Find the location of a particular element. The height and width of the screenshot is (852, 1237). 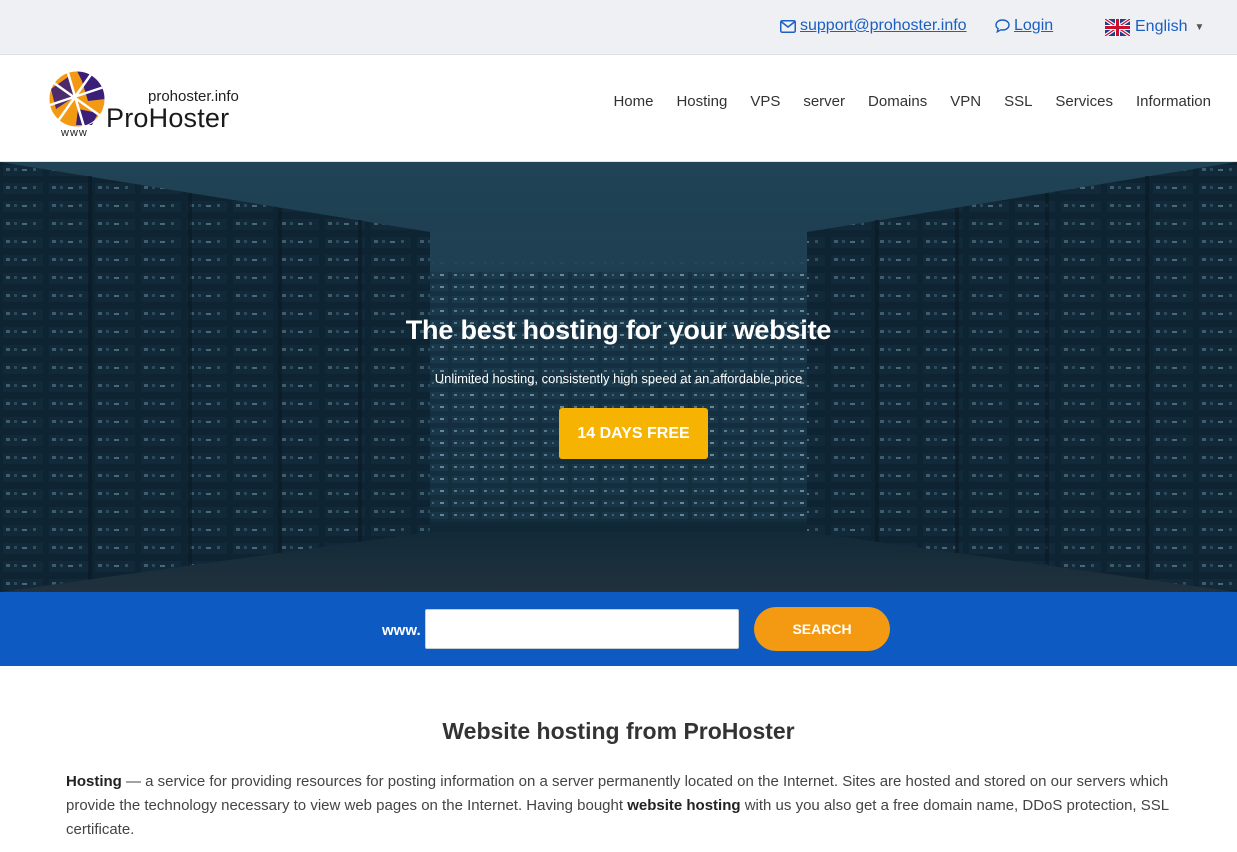

login-link: Login is located at coordinates (1024, 26).